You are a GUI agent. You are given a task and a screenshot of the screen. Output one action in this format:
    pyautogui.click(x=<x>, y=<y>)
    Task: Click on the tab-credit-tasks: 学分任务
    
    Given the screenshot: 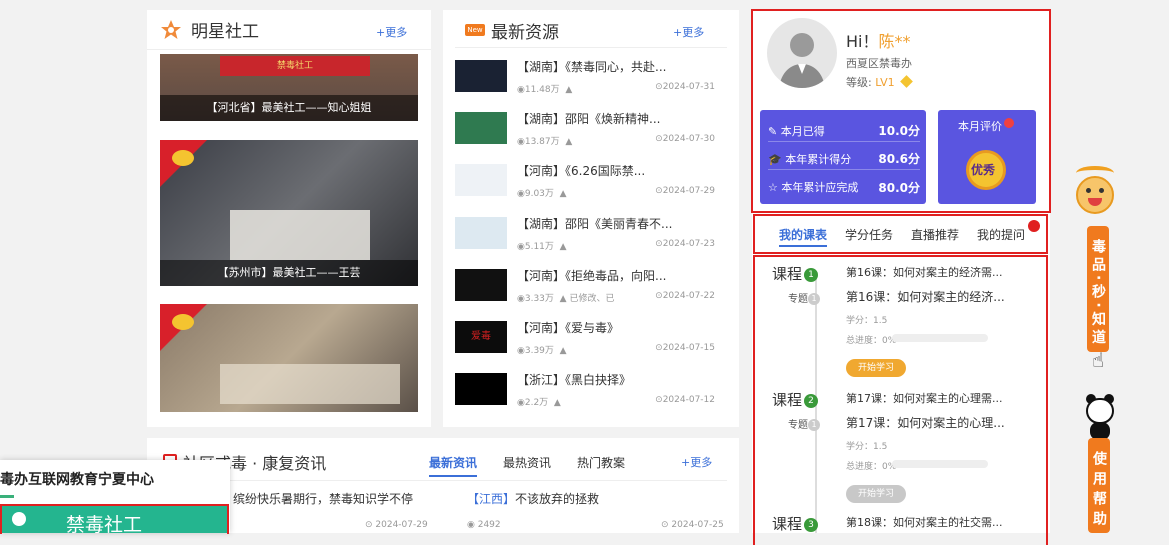 What is the action you would take?
    pyautogui.click(x=869, y=234)
    